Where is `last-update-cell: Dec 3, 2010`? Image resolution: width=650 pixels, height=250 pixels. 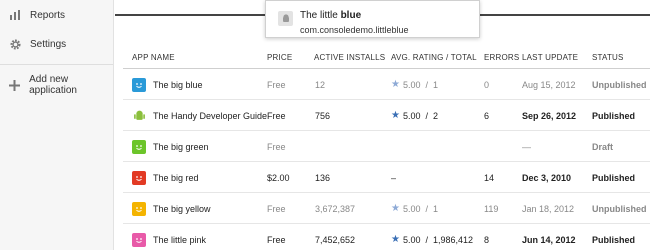 last-update-cell: Dec 3, 2010 is located at coordinates (547, 177).